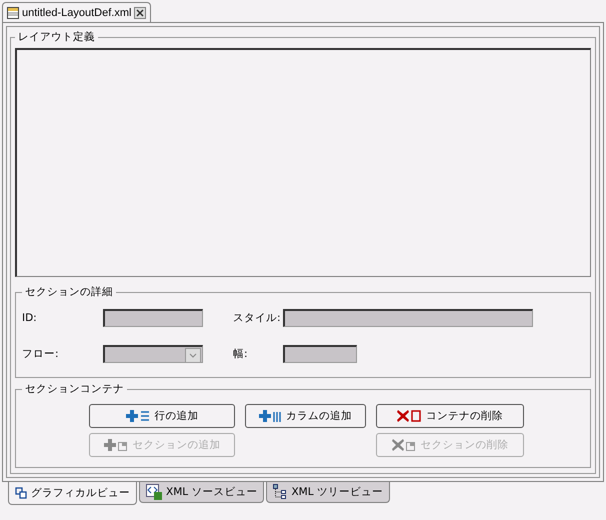 The height and width of the screenshot is (520, 606). What do you see at coordinates (30, 318) in the screenshot?
I see `field-label: ID:` at bounding box center [30, 318].